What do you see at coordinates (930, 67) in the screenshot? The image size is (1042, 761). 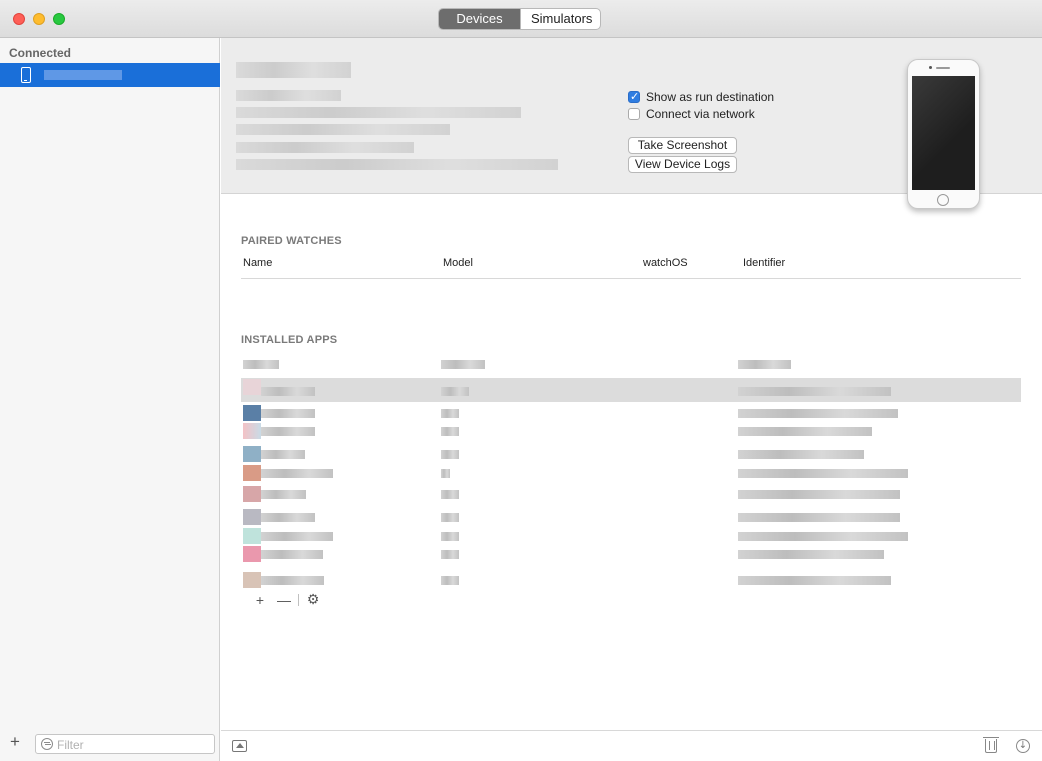 I see `camera-icon` at bounding box center [930, 67].